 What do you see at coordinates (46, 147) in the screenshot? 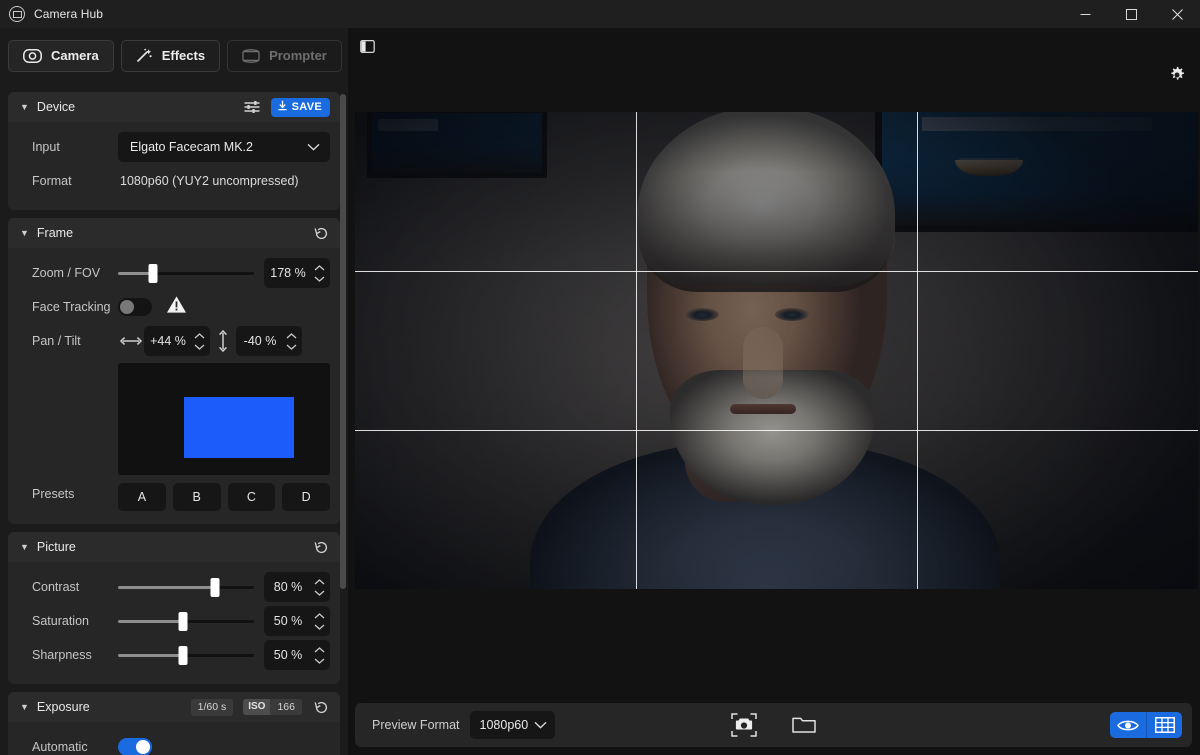
I see `input-label: Input` at bounding box center [46, 147].